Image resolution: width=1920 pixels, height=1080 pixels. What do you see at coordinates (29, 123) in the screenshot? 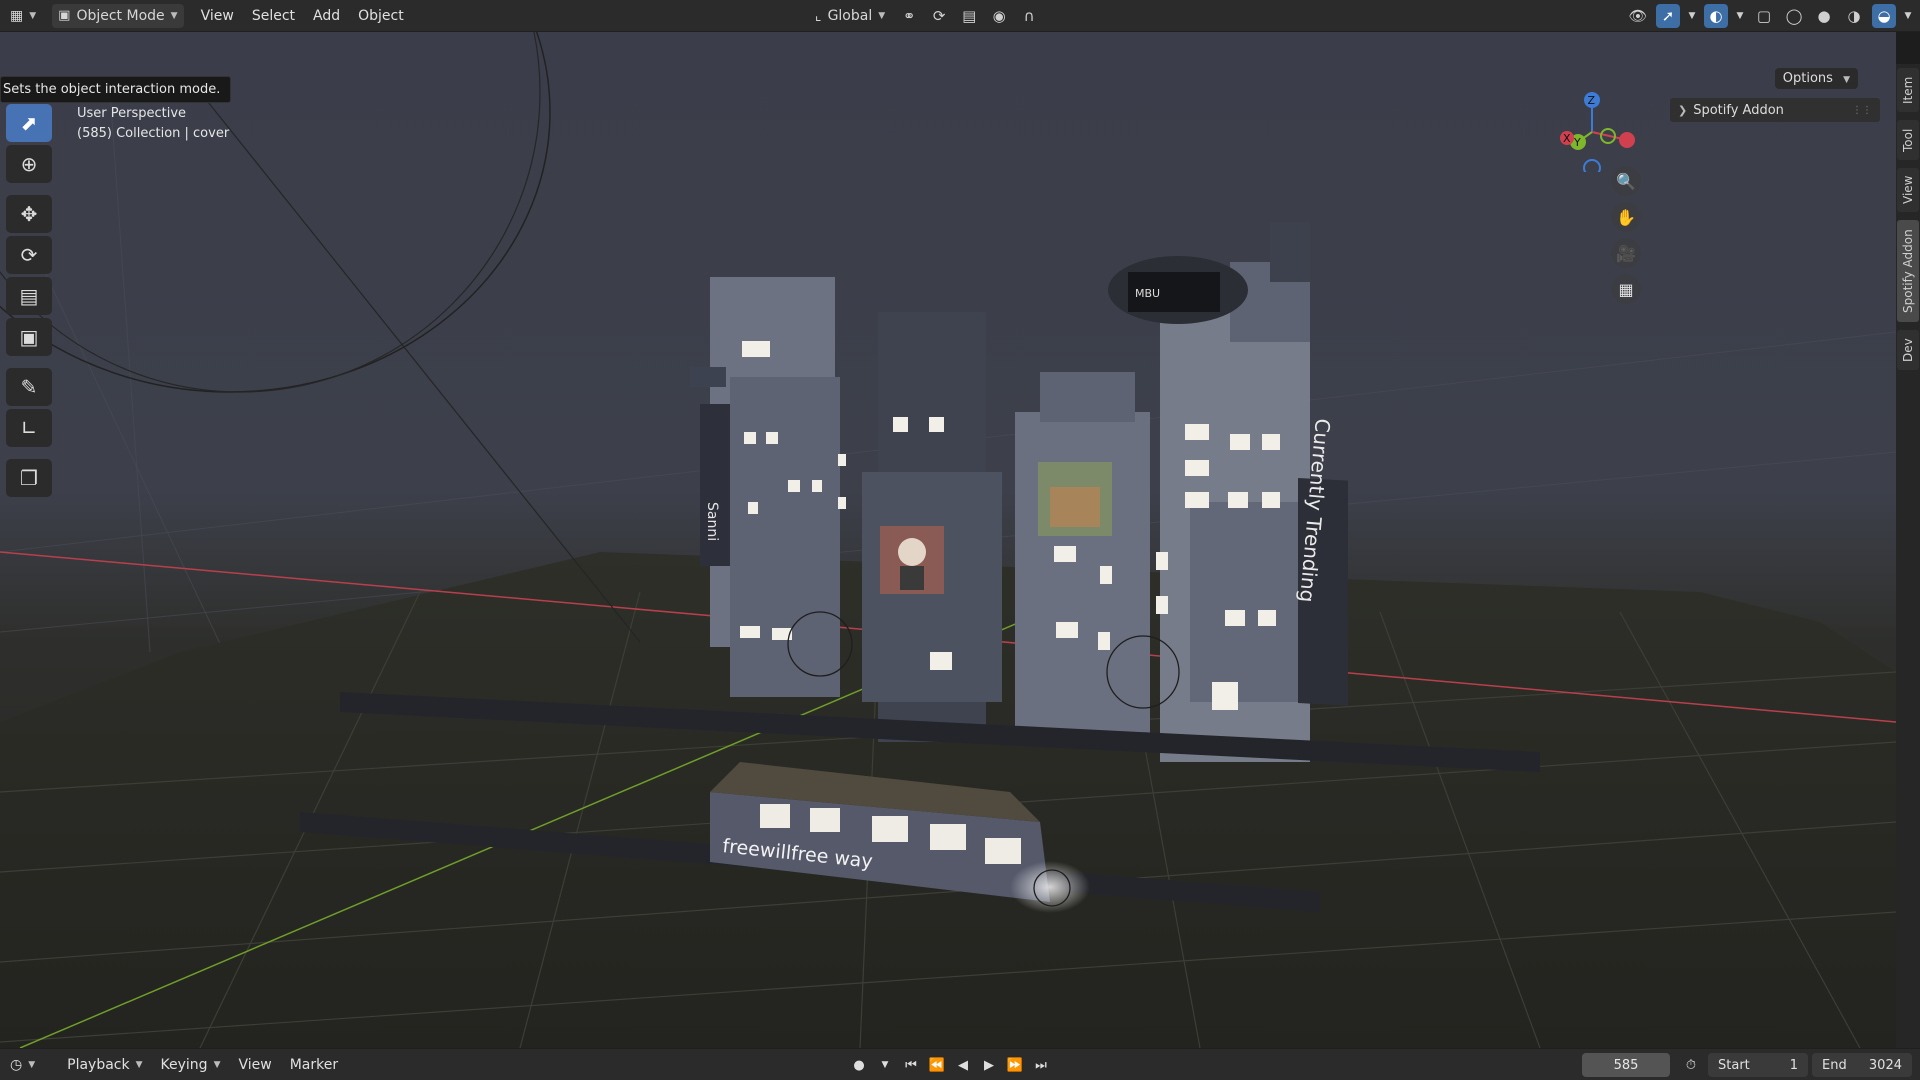
I see `select-box-tool-icon: ⬈` at bounding box center [29, 123].